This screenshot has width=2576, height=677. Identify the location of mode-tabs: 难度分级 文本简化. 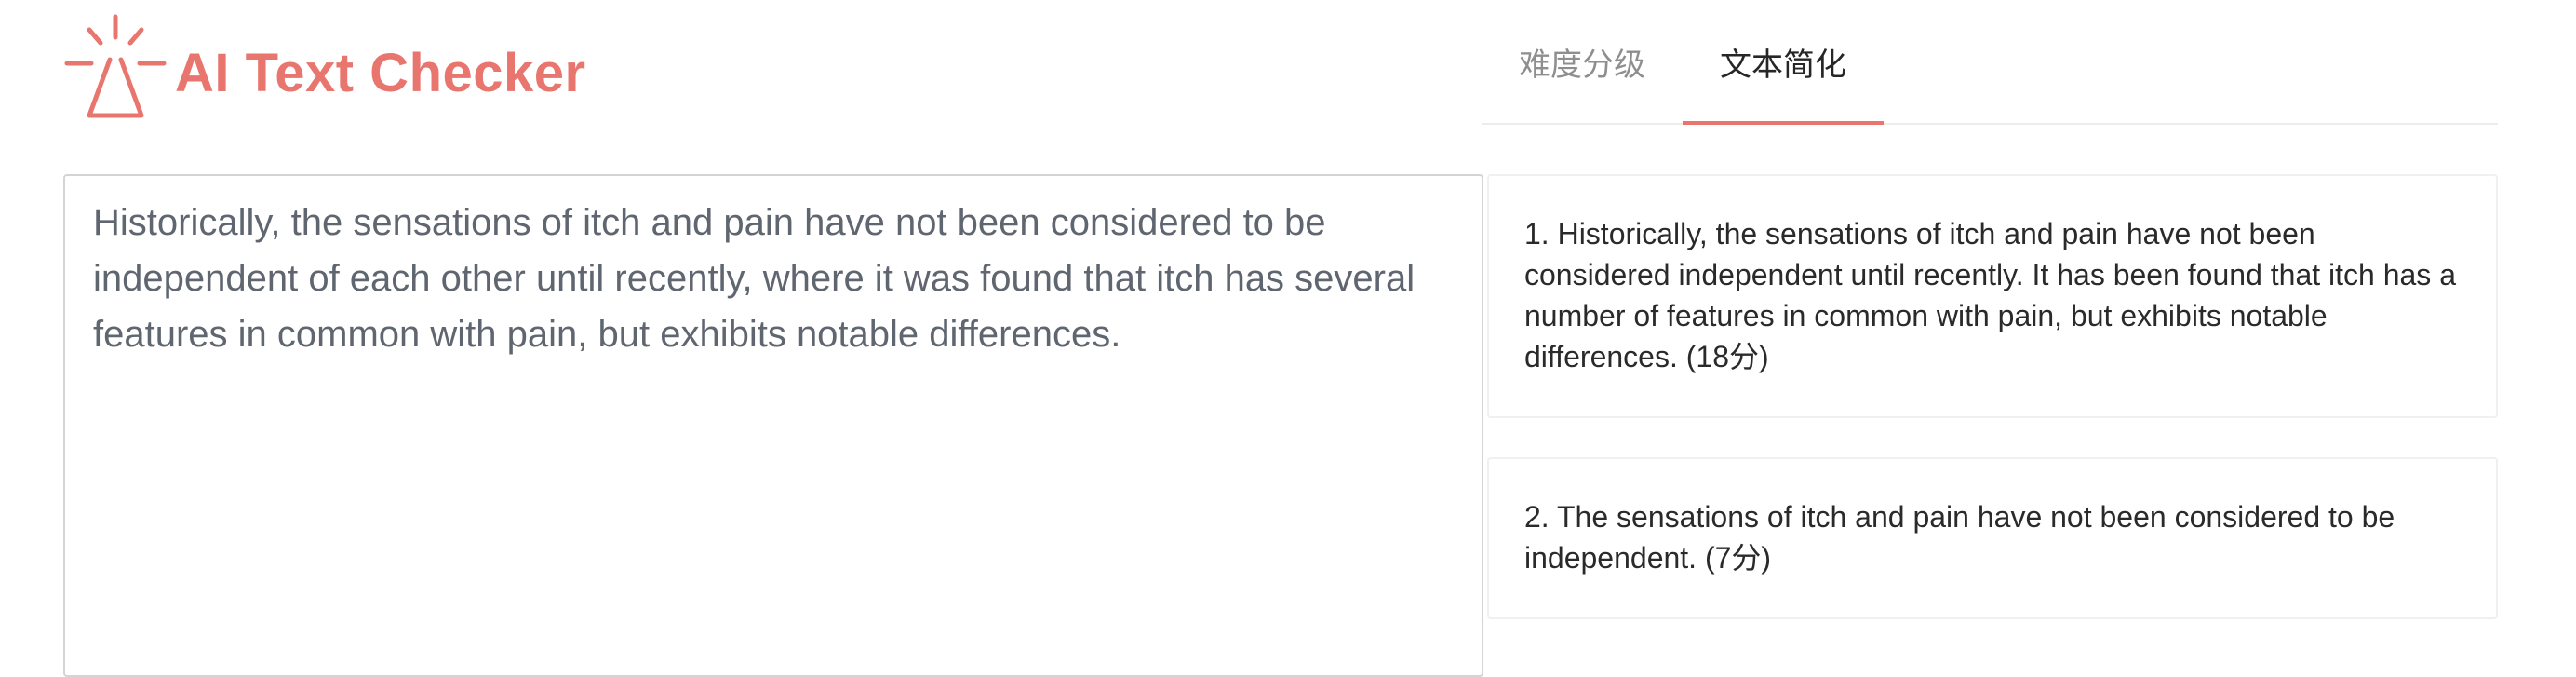
(1990, 62).